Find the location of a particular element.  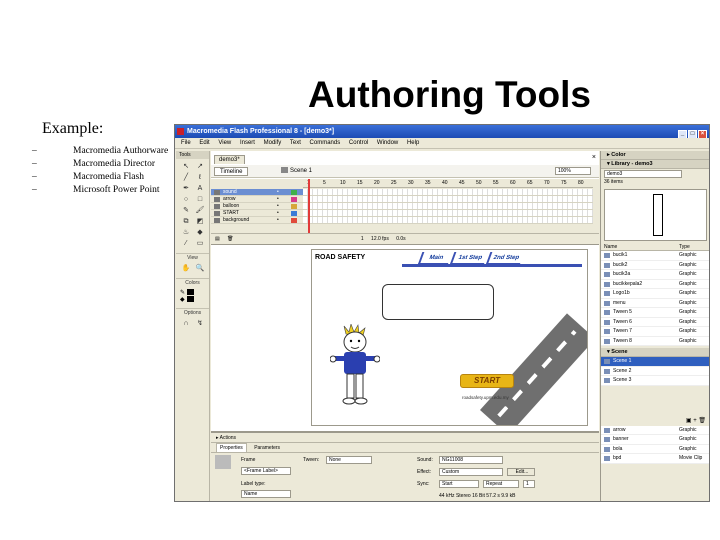

library-item: arrow Graphic is located at coordinates (655, 430).